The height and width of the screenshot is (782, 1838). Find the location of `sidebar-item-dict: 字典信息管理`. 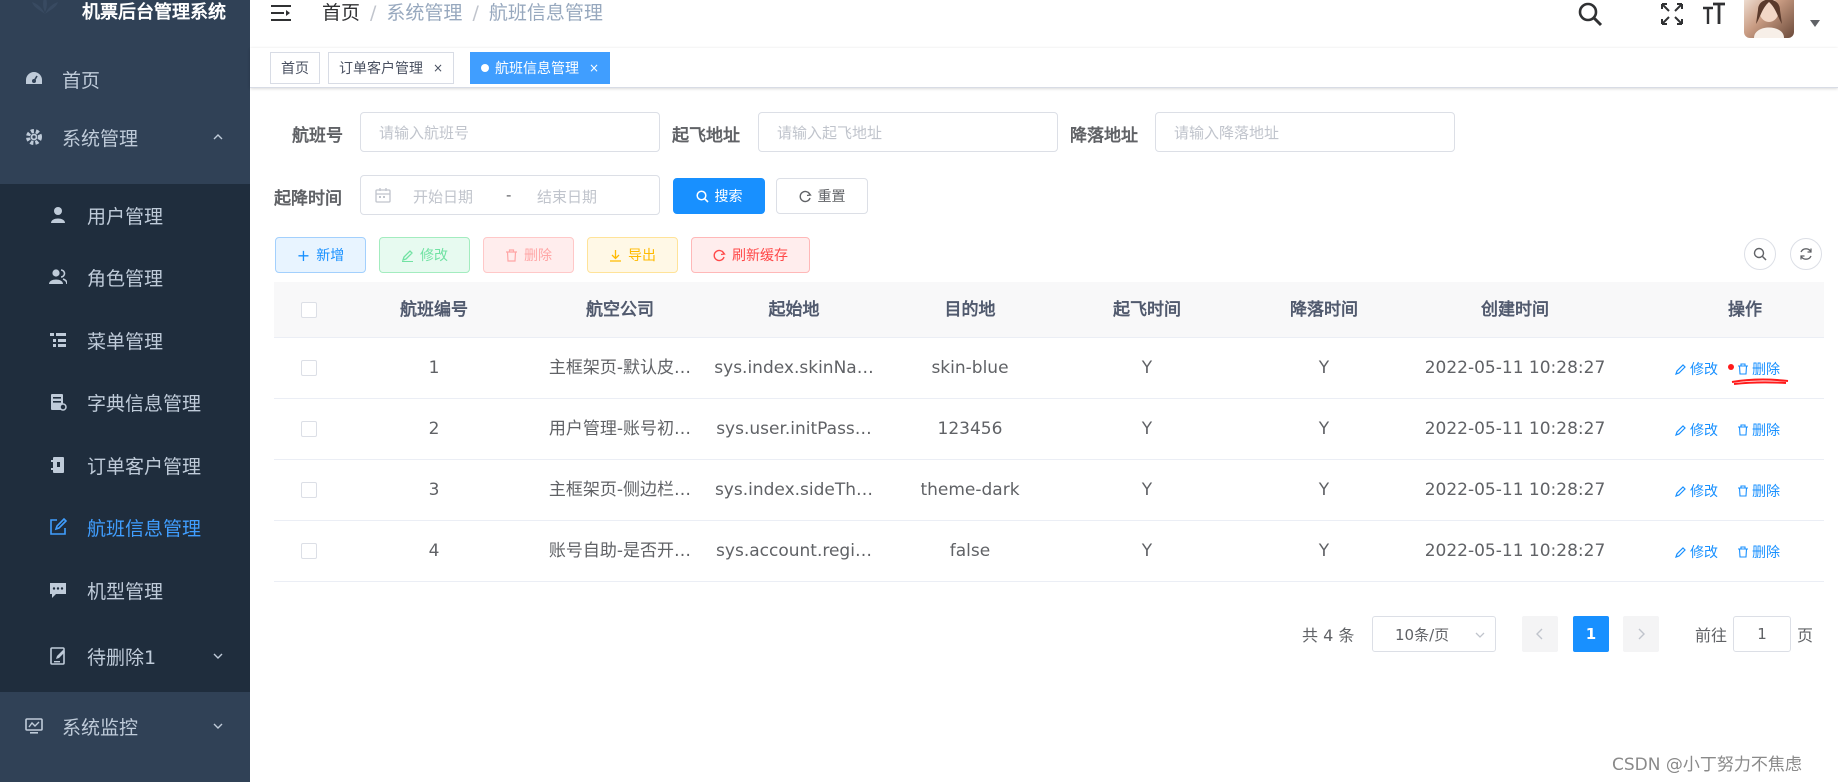

sidebar-item-dict: 字典信息管理 is located at coordinates (125, 402).